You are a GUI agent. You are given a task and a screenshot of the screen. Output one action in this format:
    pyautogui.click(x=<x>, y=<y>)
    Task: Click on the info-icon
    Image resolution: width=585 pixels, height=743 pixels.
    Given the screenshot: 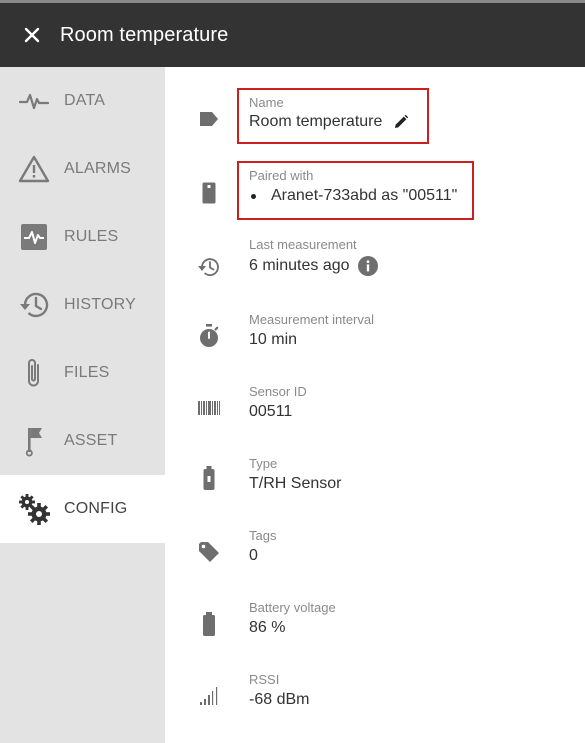 What is the action you would take?
    pyautogui.click(x=367, y=266)
    